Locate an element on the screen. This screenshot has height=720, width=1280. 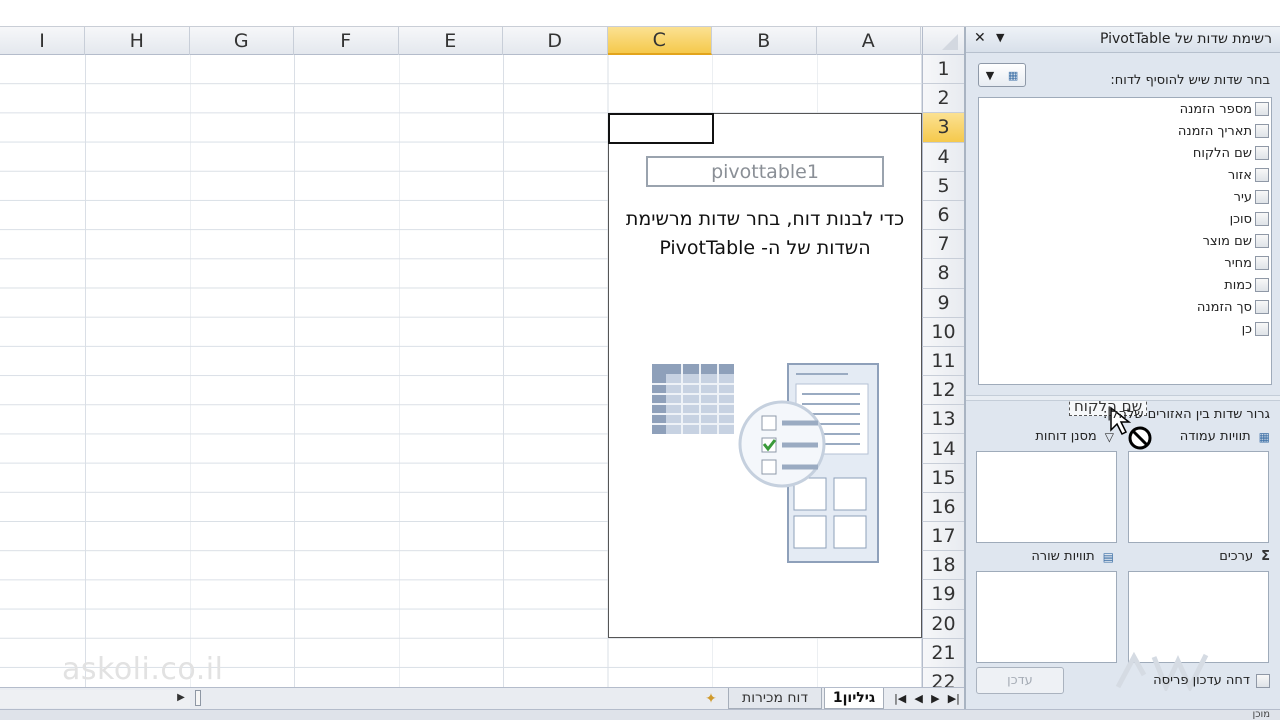
defer-update-checkbox is located at coordinates (1263, 680).